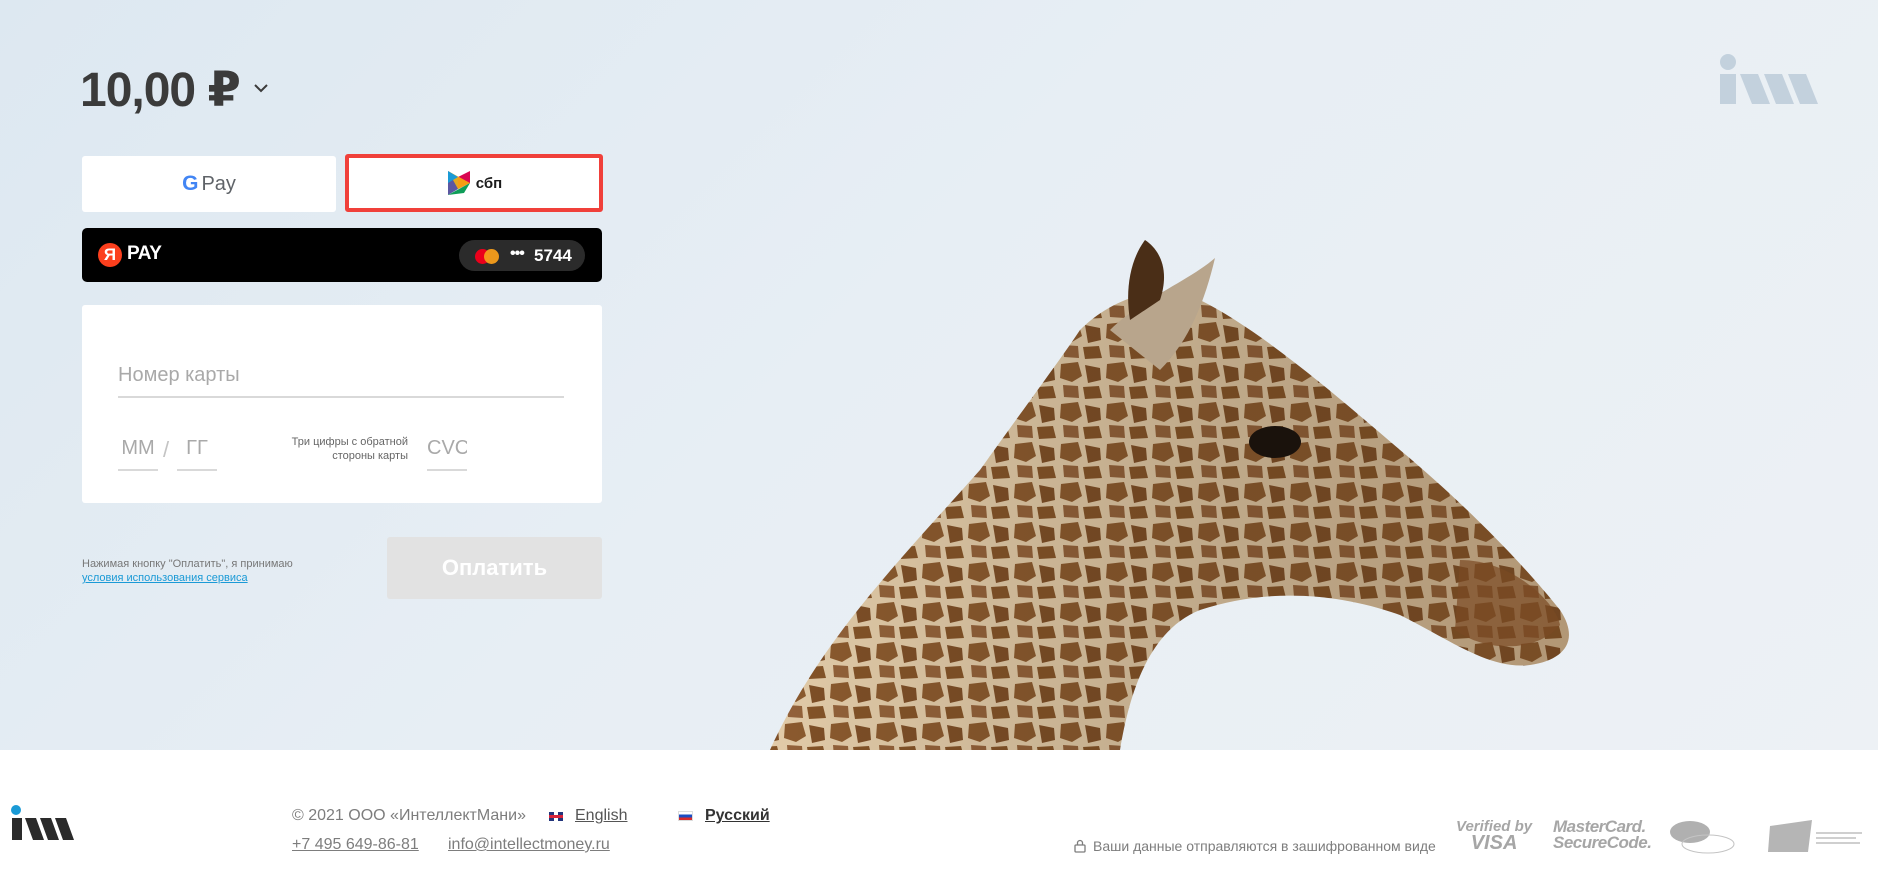  Describe the element at coordinates (261, 88) in the screenshot. I see `chevron-down-icon` at that location.